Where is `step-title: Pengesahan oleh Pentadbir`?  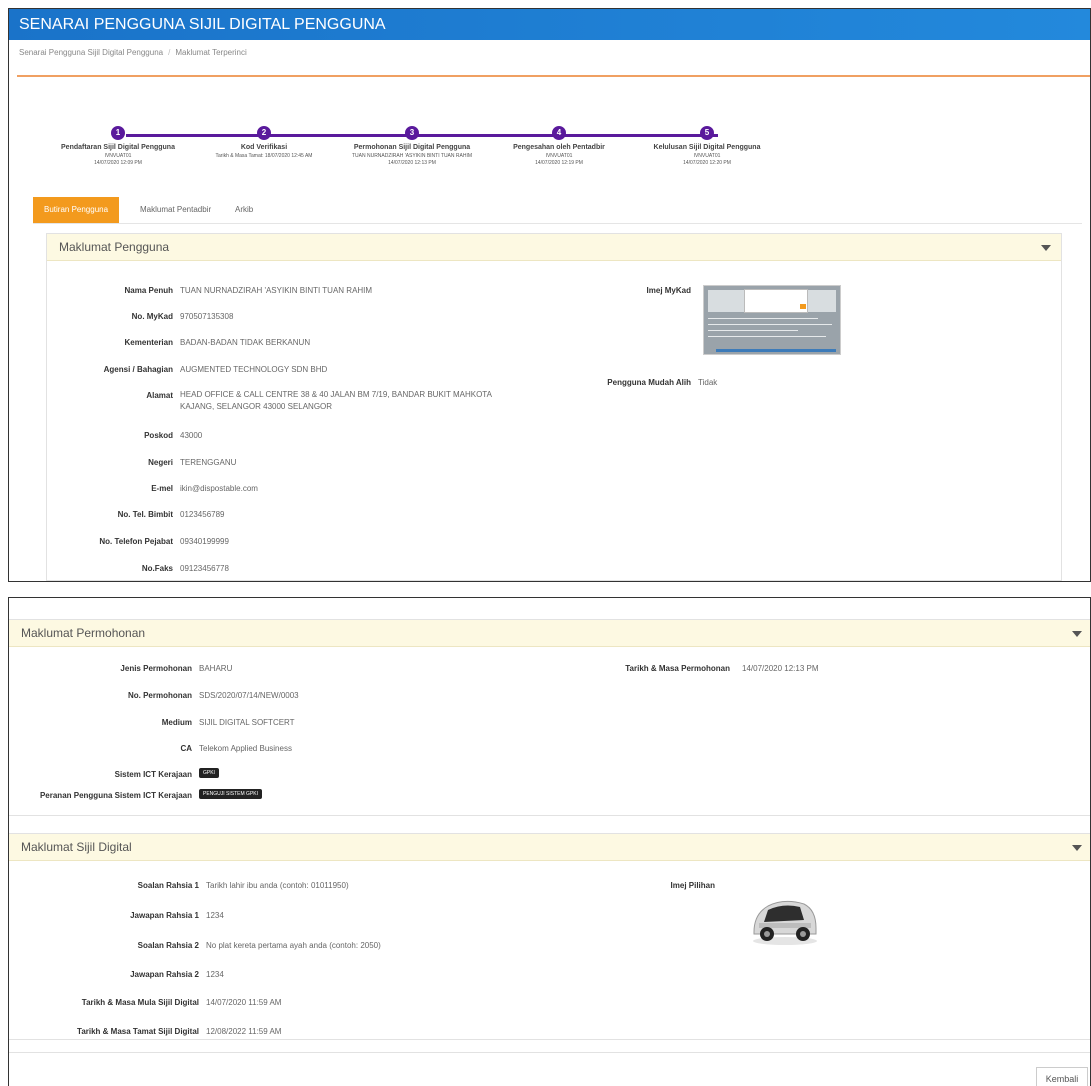
step-title: Pengesahan oleh Pentadbir is located at coordinates (559, 147).